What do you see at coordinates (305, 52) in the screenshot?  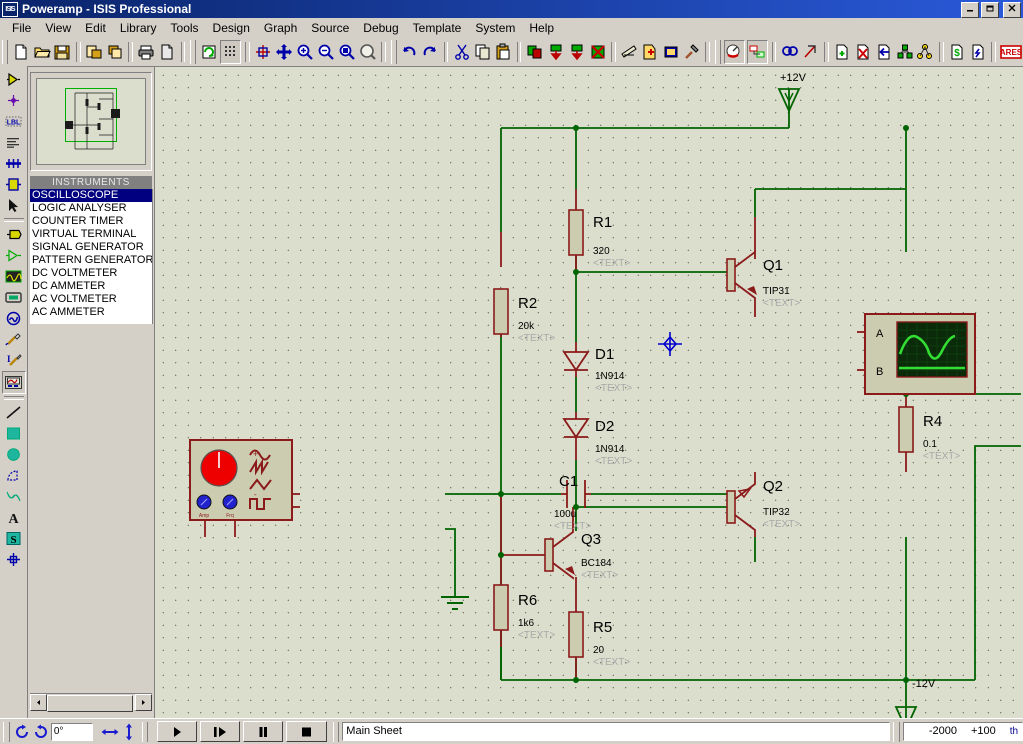 I see `zoom-in-icon` at bounding box center [305, 52].